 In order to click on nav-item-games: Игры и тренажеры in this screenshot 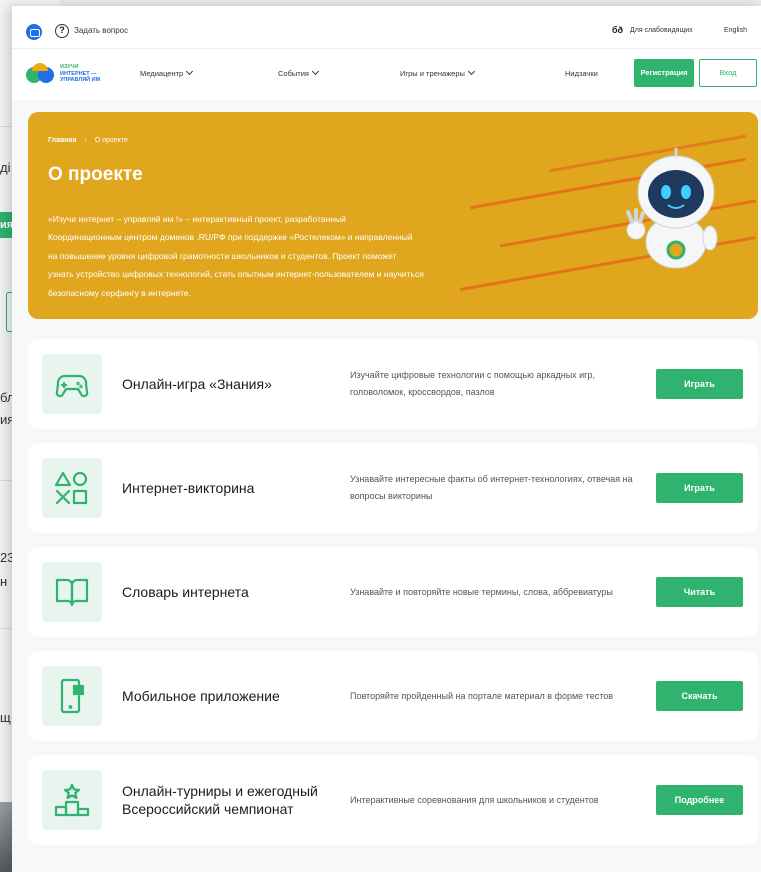, I will do `click(437, 72)`.